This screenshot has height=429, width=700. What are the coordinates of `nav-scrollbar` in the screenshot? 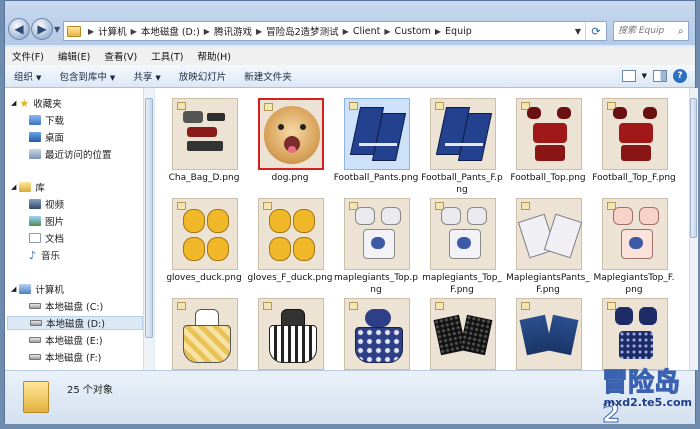 It's located at (148, 229).